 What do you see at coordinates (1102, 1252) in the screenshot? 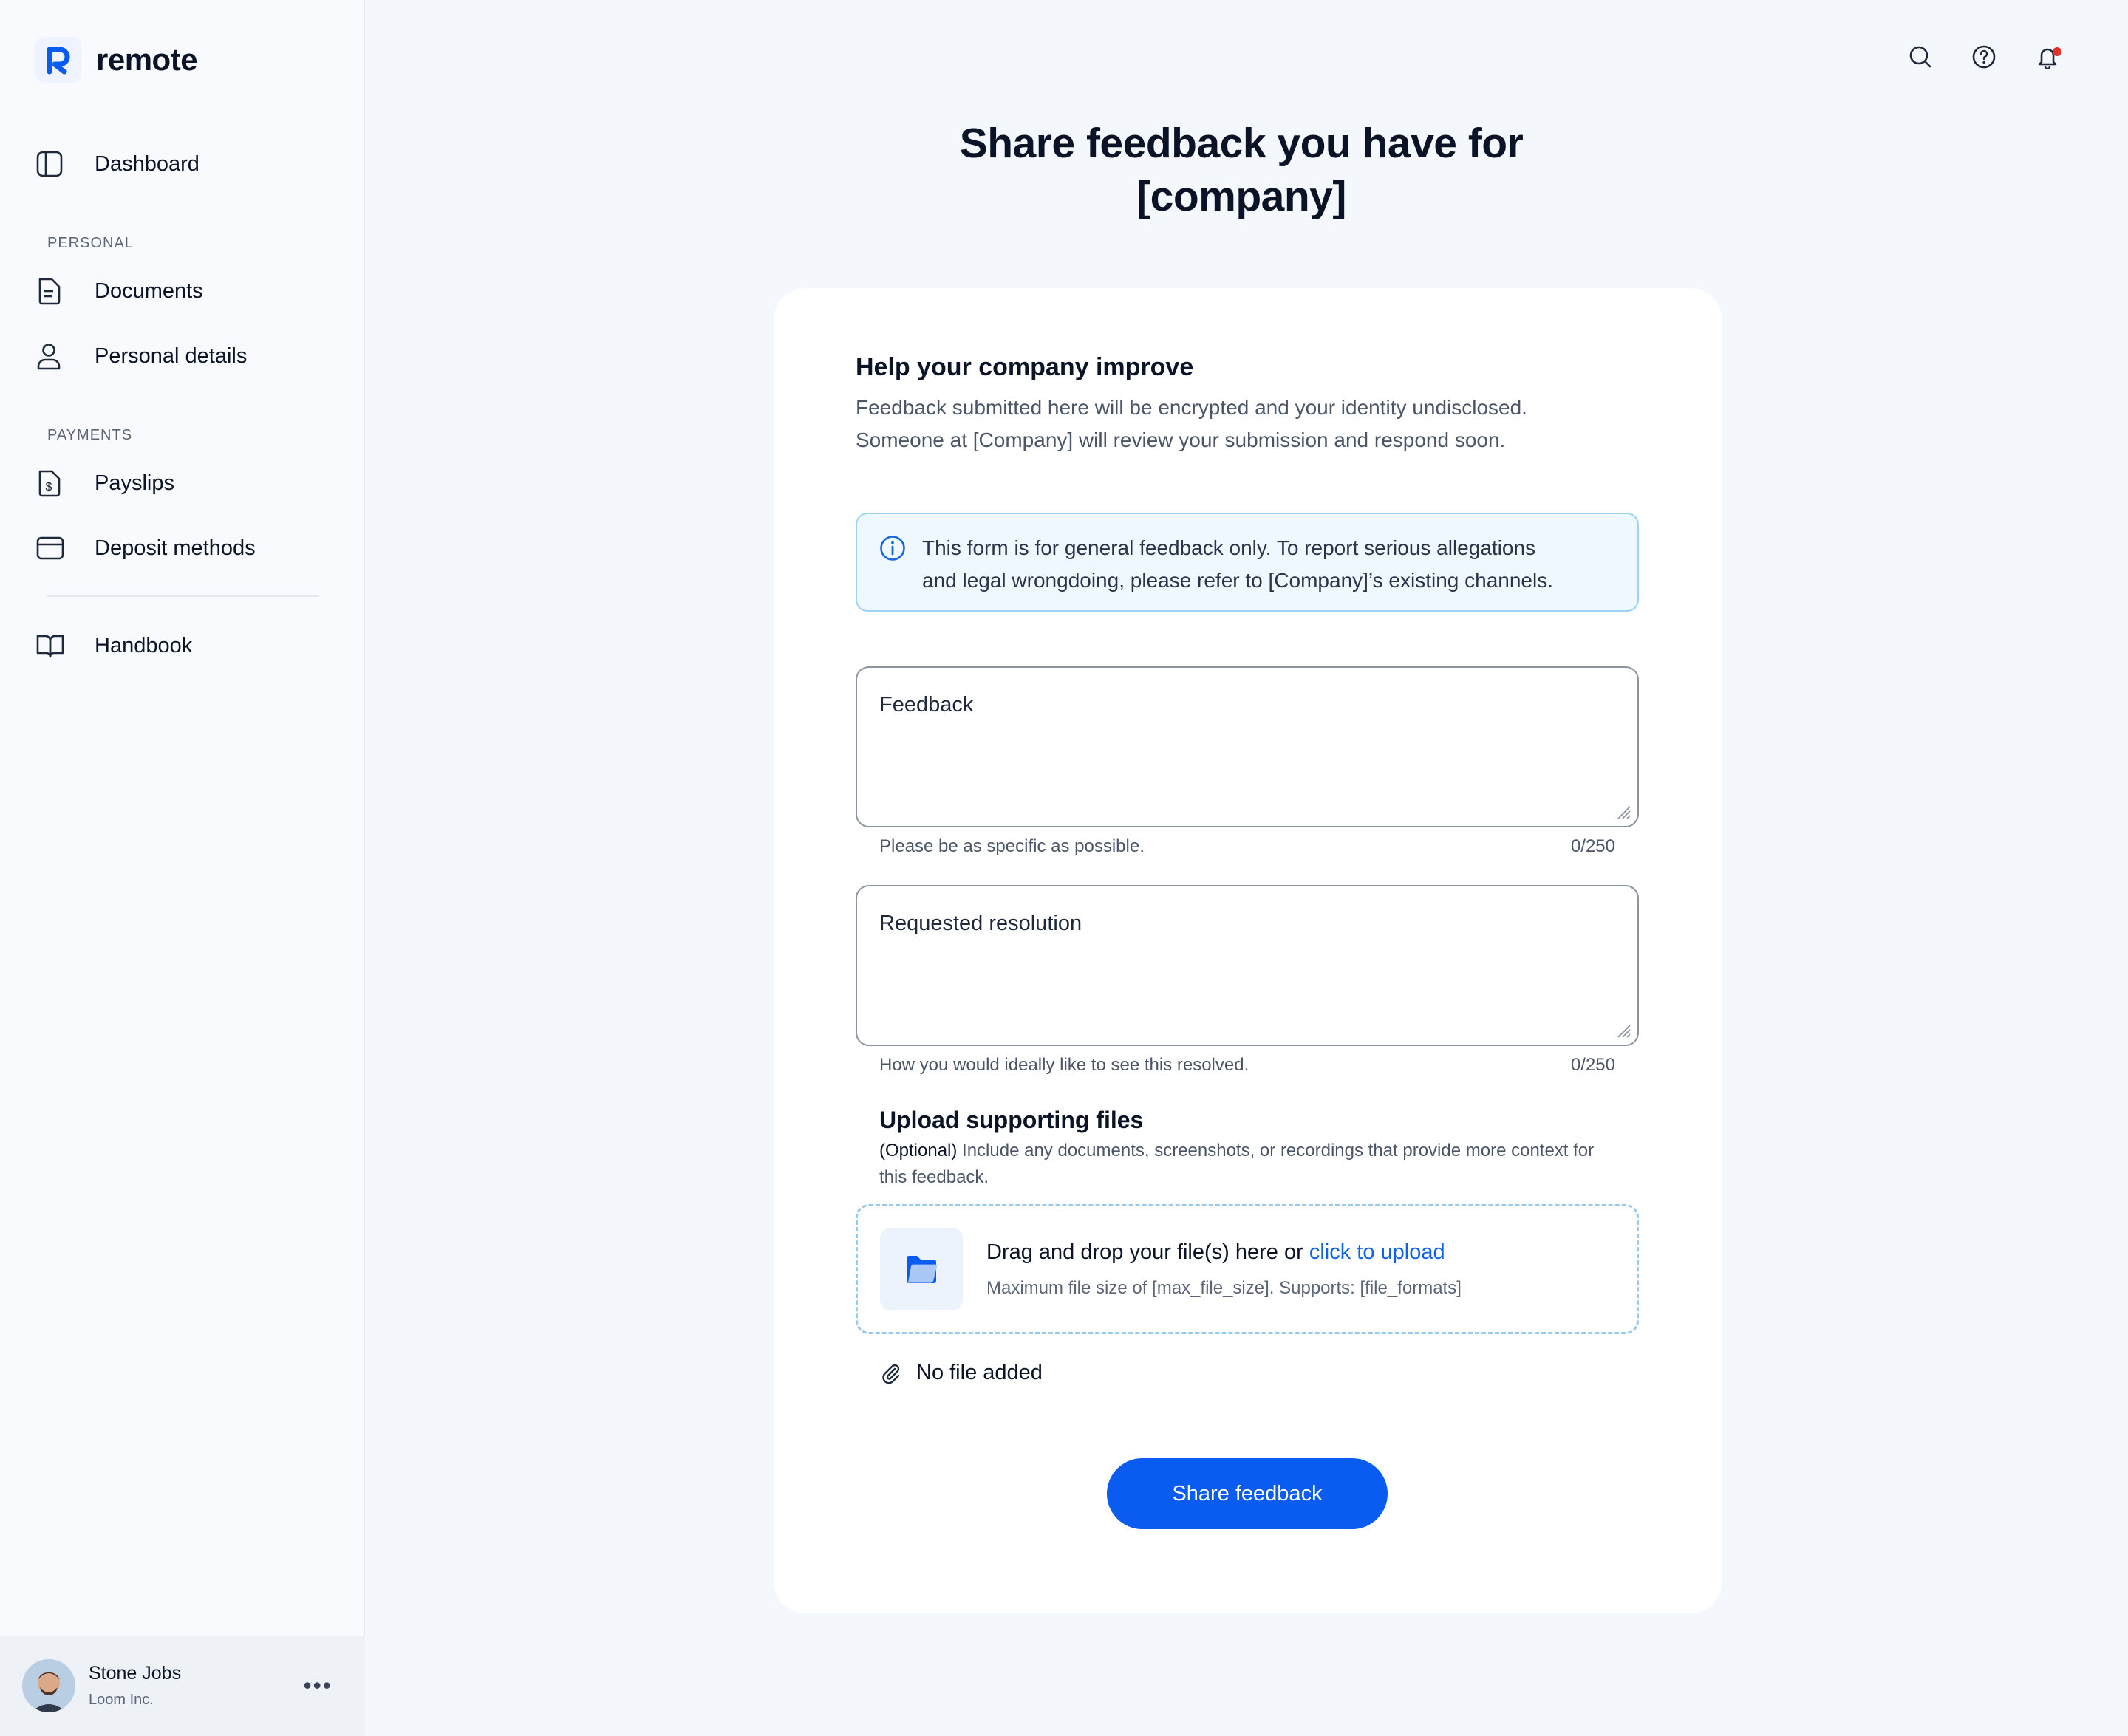
I see `drop-word: drop` at bounding box center [1102, 1252].